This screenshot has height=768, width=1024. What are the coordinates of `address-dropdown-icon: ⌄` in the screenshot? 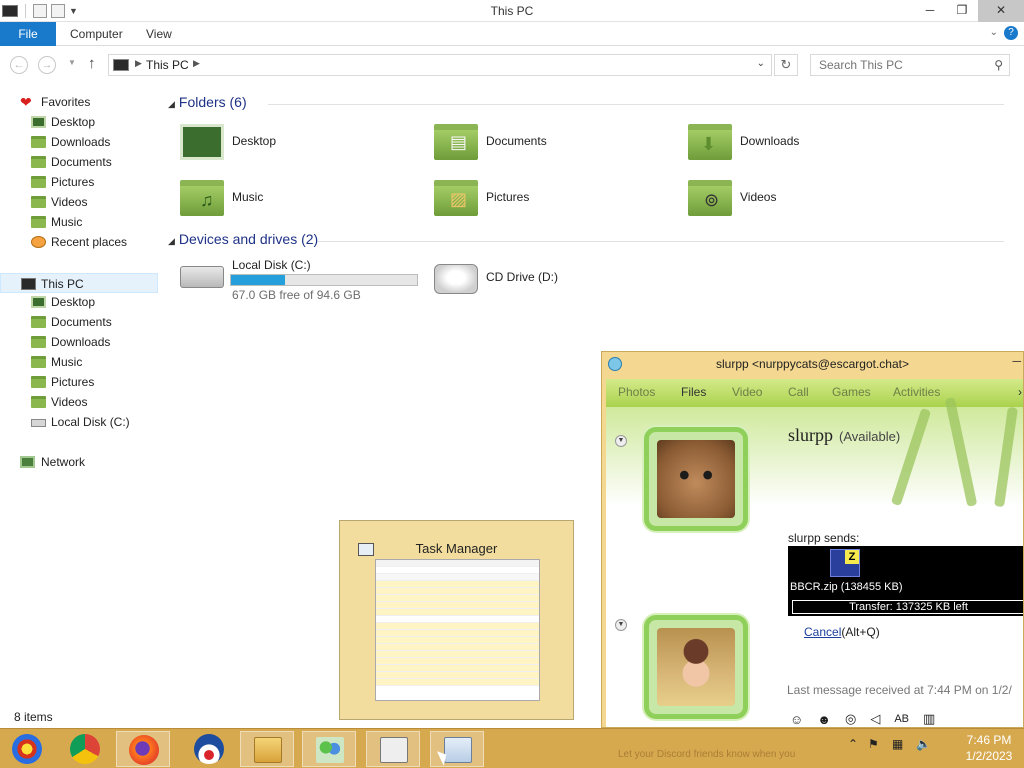 It's located at (761, 63).